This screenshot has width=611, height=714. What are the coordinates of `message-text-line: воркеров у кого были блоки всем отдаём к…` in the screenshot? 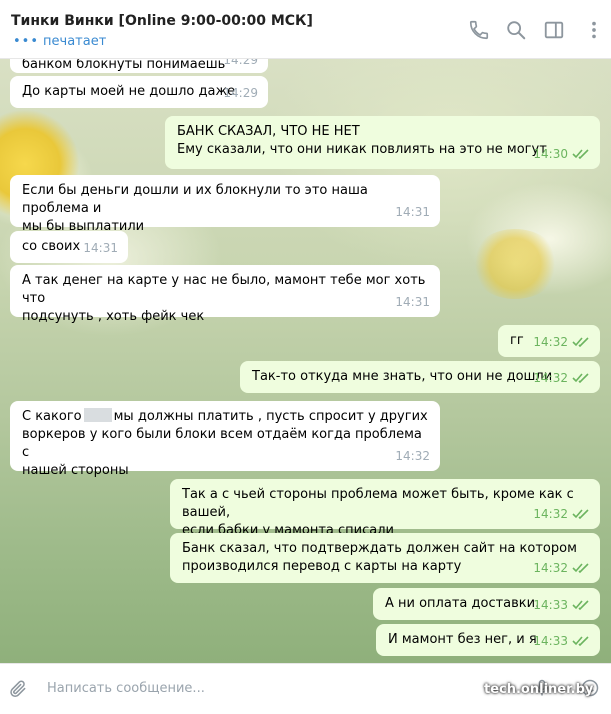 It's located at (222, 443).